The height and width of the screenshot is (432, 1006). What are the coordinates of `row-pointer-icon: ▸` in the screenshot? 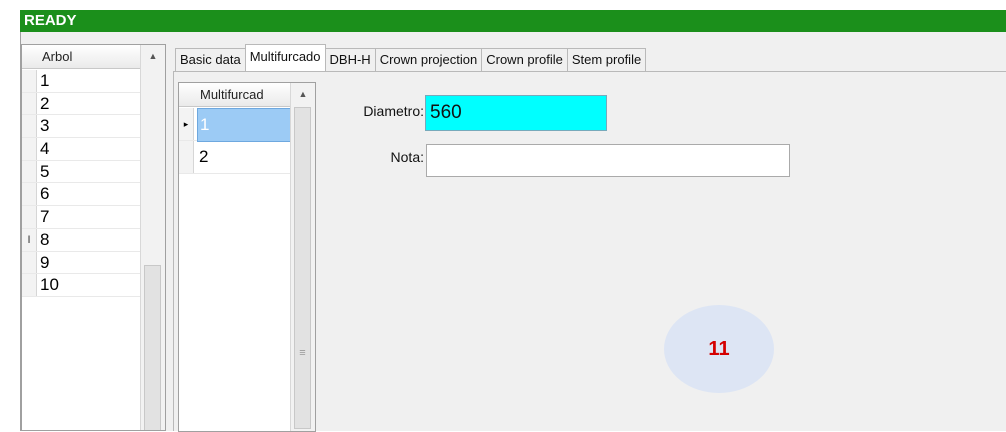 It's located at (186, 124).